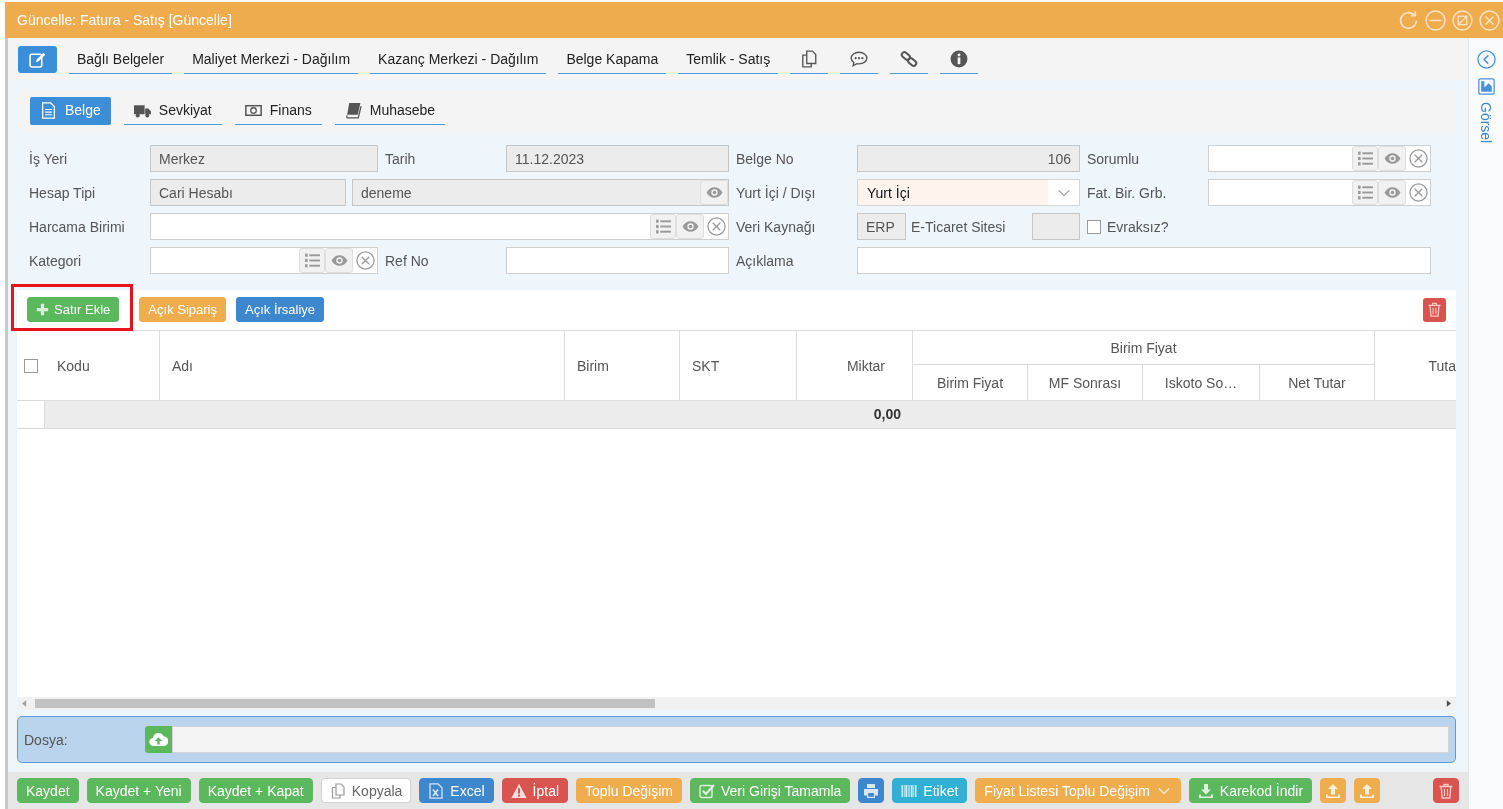  What do you see at coordinates (810, 739) in the screenshot?
I see `file-field` at bounding box center [810, 739].